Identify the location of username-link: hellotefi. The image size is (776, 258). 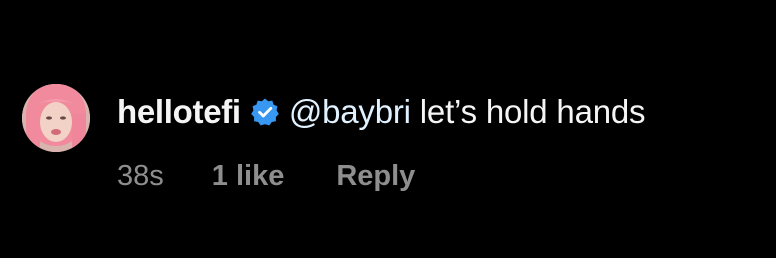
(179, 112).